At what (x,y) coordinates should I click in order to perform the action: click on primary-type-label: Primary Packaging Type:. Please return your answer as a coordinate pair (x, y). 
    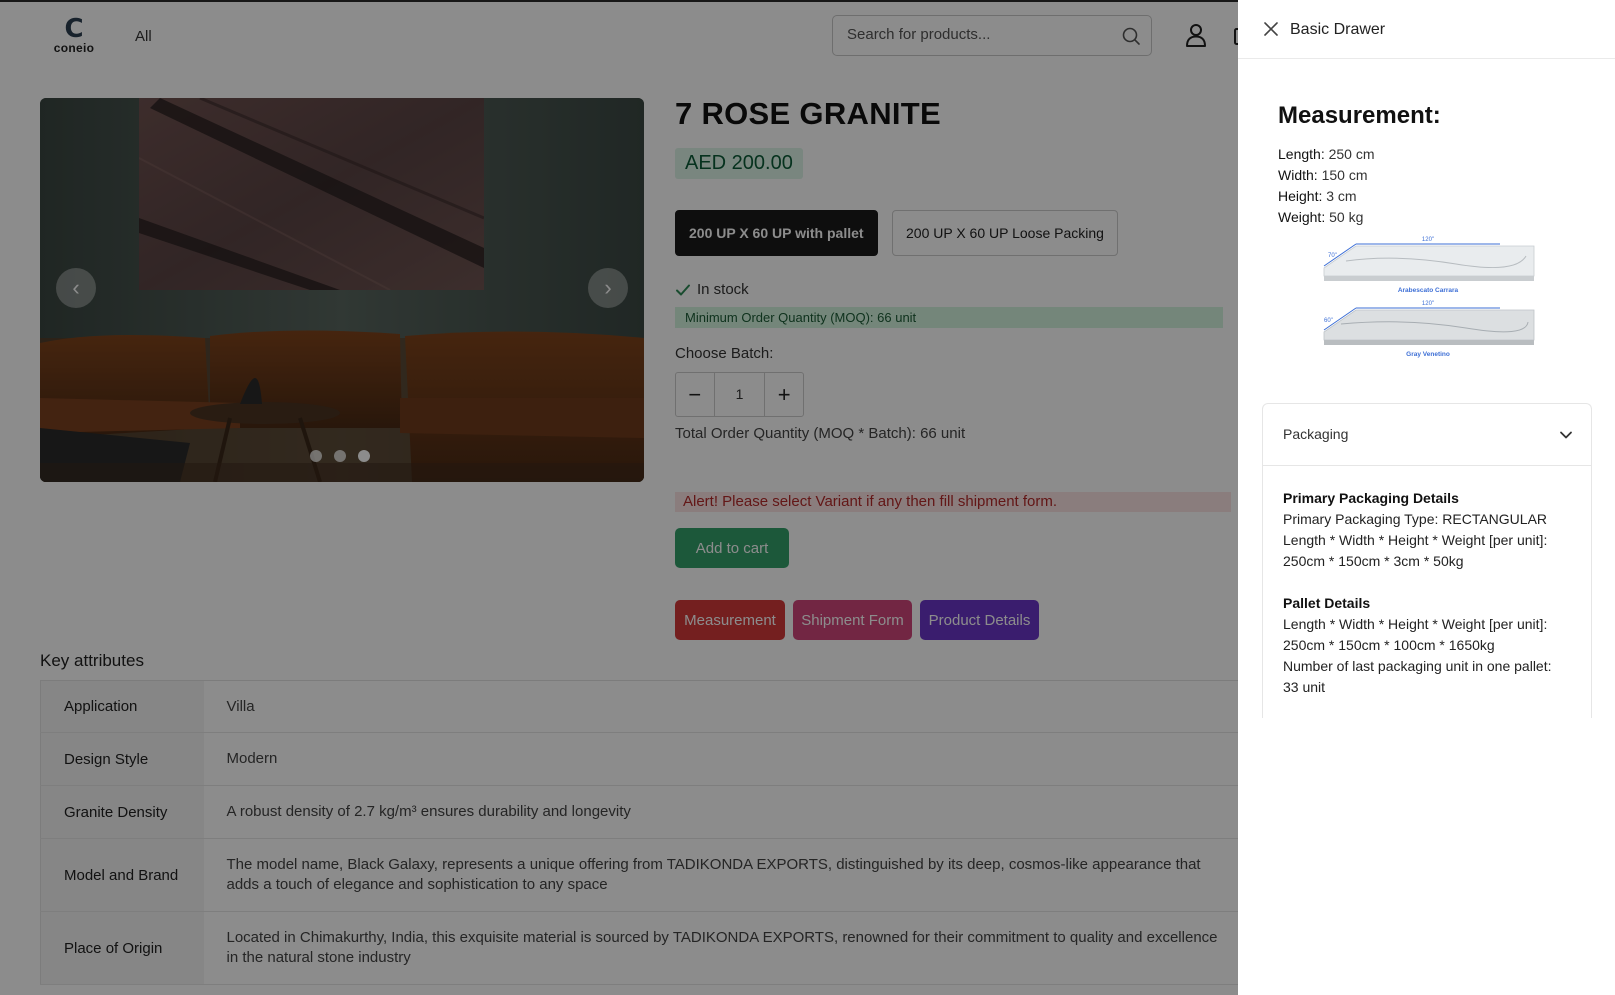
    Looking at the image, I should click on (1361, 519).